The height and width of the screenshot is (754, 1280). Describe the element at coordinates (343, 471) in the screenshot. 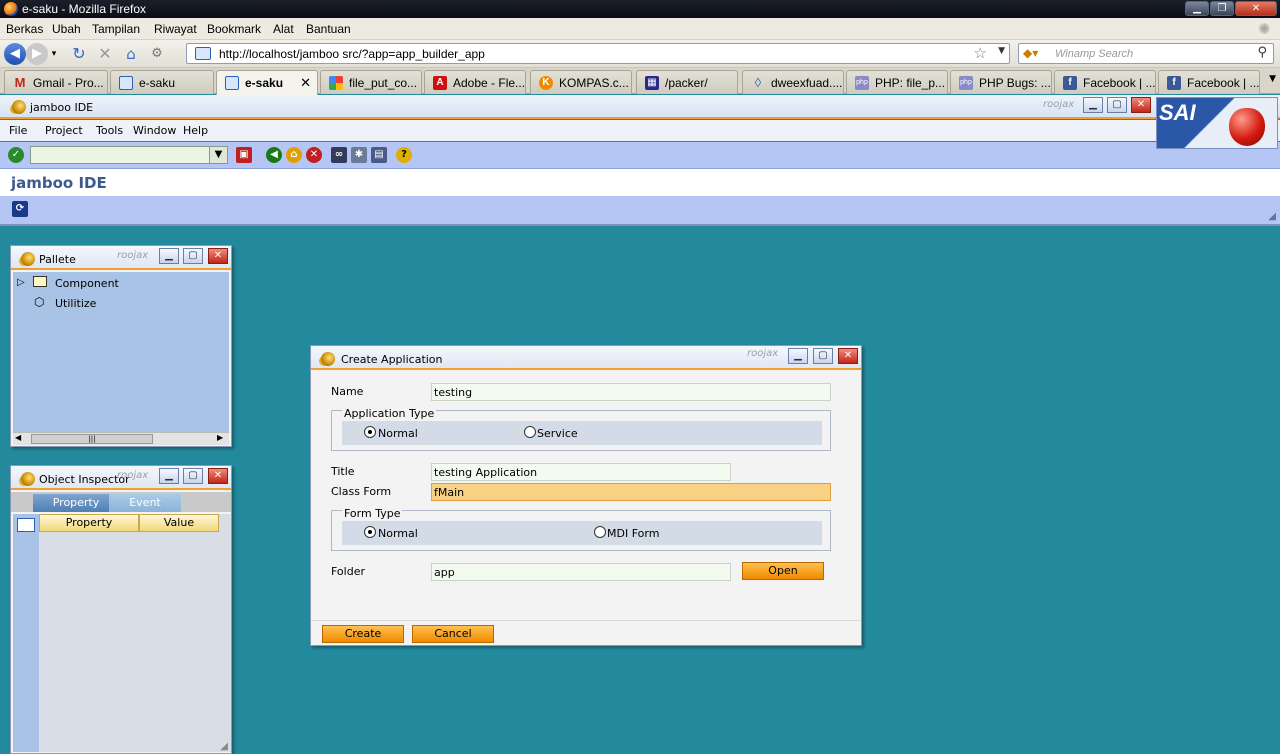

I see `title-label: Title` at that location.